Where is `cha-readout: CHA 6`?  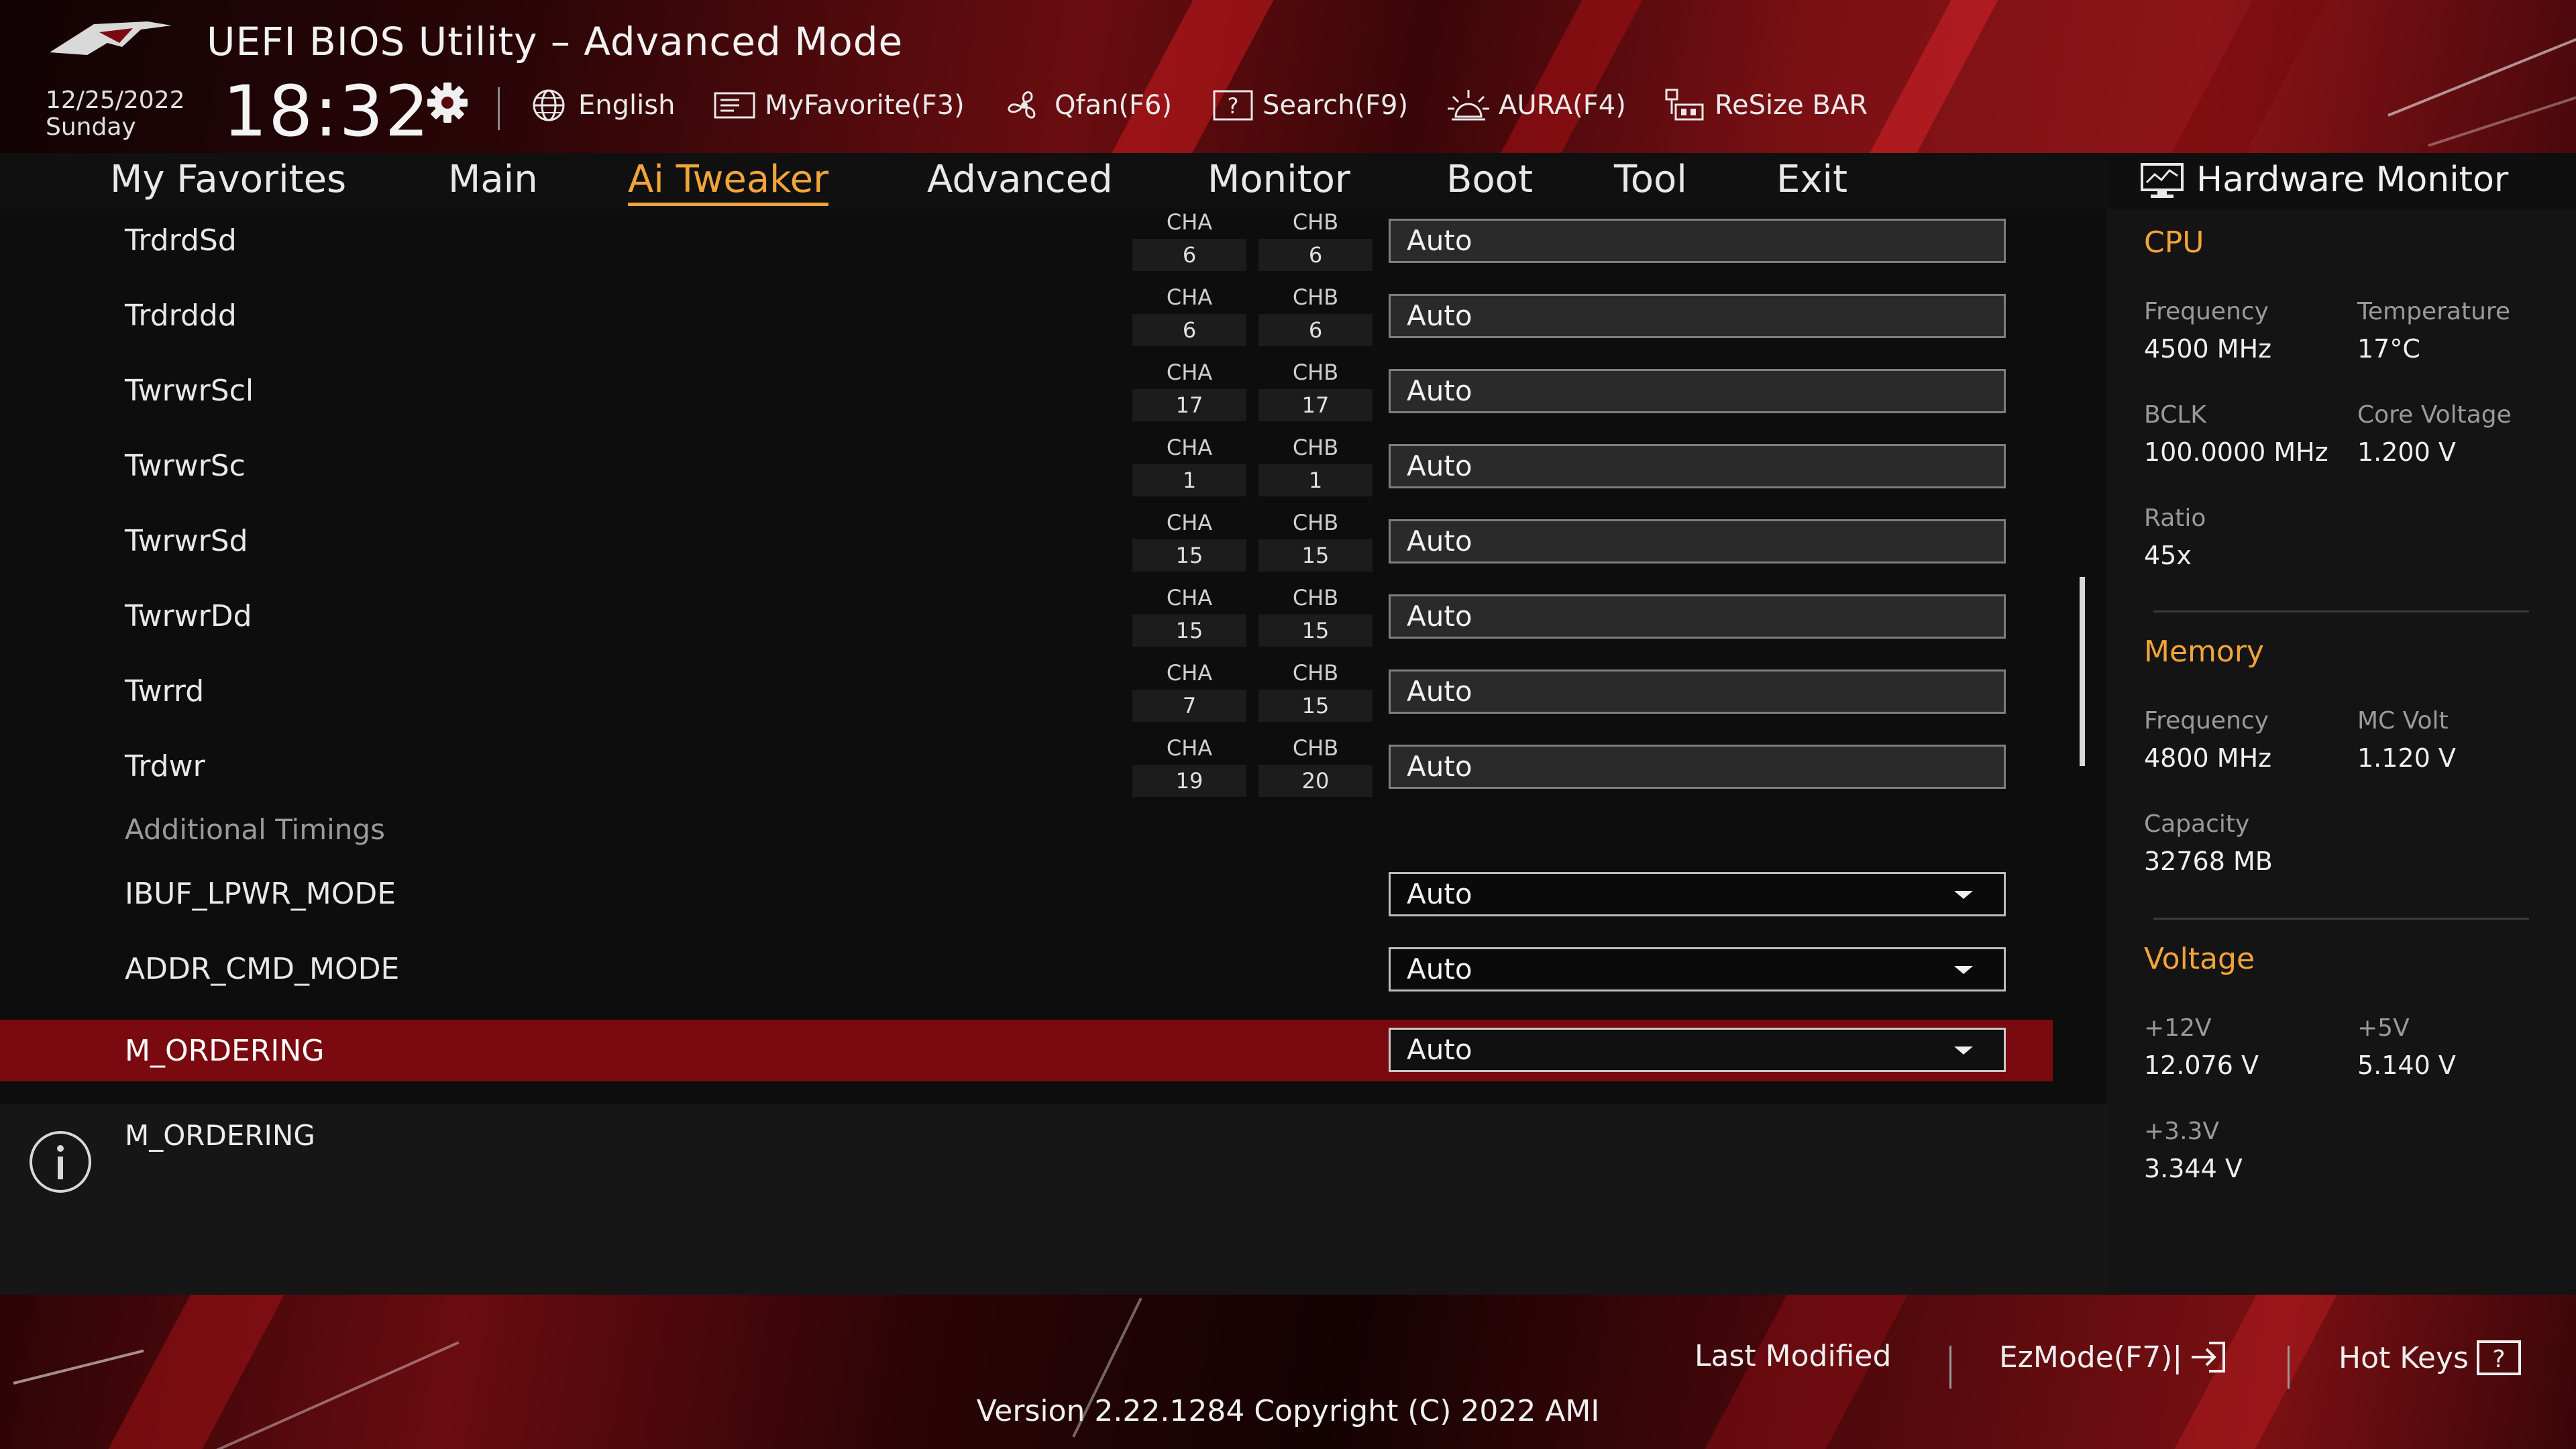 cha-readout: CHA 6 is located at coordinates (1189, 315).